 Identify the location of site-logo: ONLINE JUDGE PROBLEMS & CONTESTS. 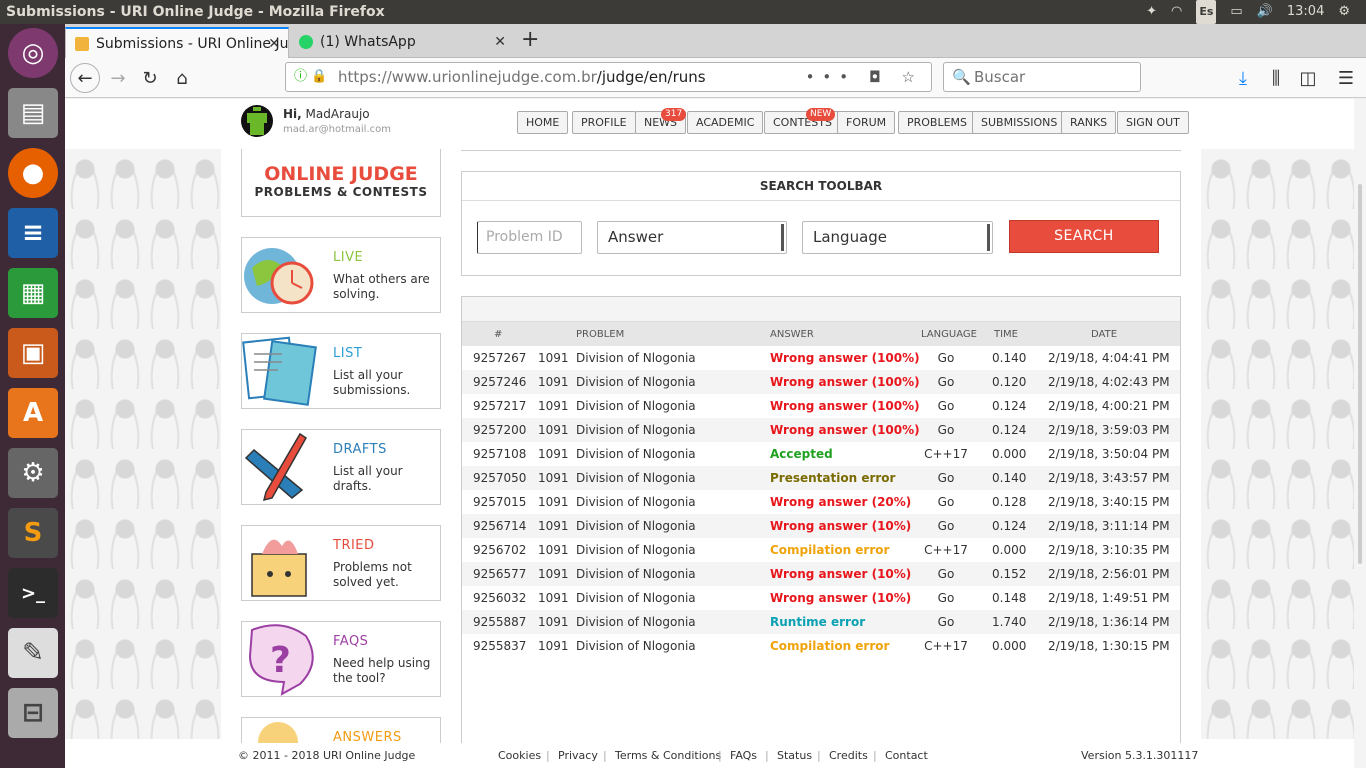
(341, 183).